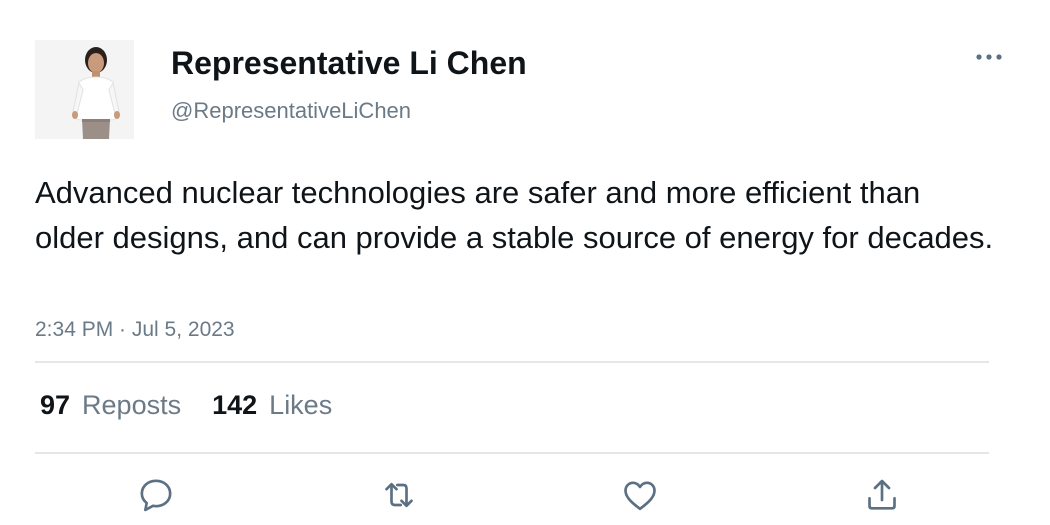 The image size is (1050, 525). I want to click on tweet-timestamp: 2:34 PM · Jul 5, 2023, so click(135, 330).